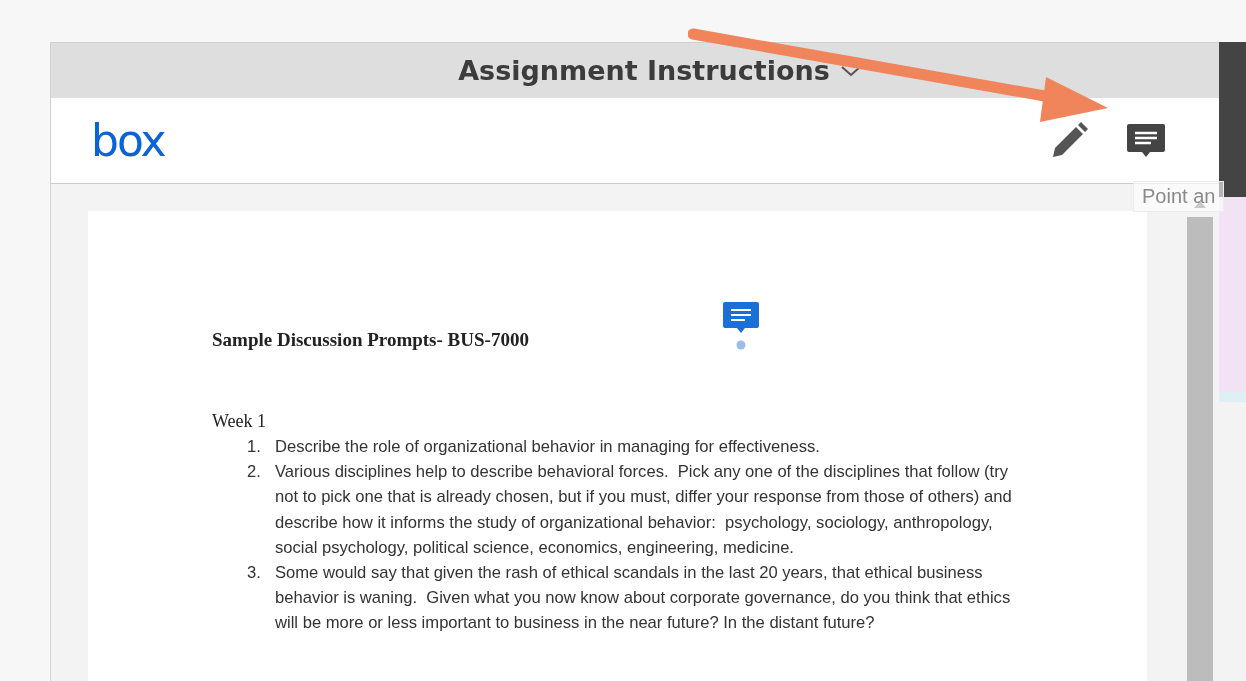  I want to click on list-number: 1., so click(254, 447).